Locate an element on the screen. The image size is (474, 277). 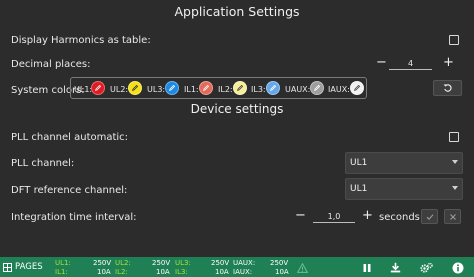
display-harmonics-checkbox is located at coordinates (454, 40).